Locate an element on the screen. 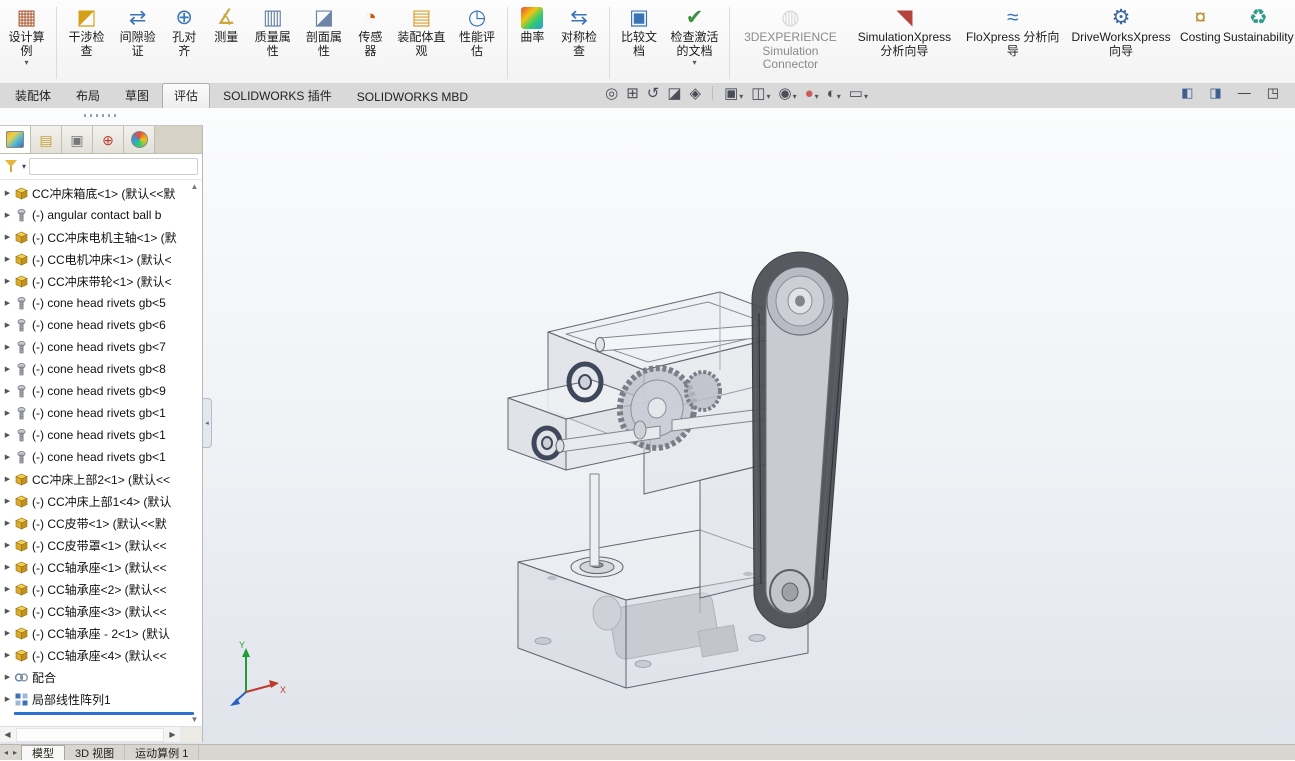 This screenshot has height=761, width=1295. tree-vertical-scrollbar: ▲ ▼ is located at coordinates (194, 453).